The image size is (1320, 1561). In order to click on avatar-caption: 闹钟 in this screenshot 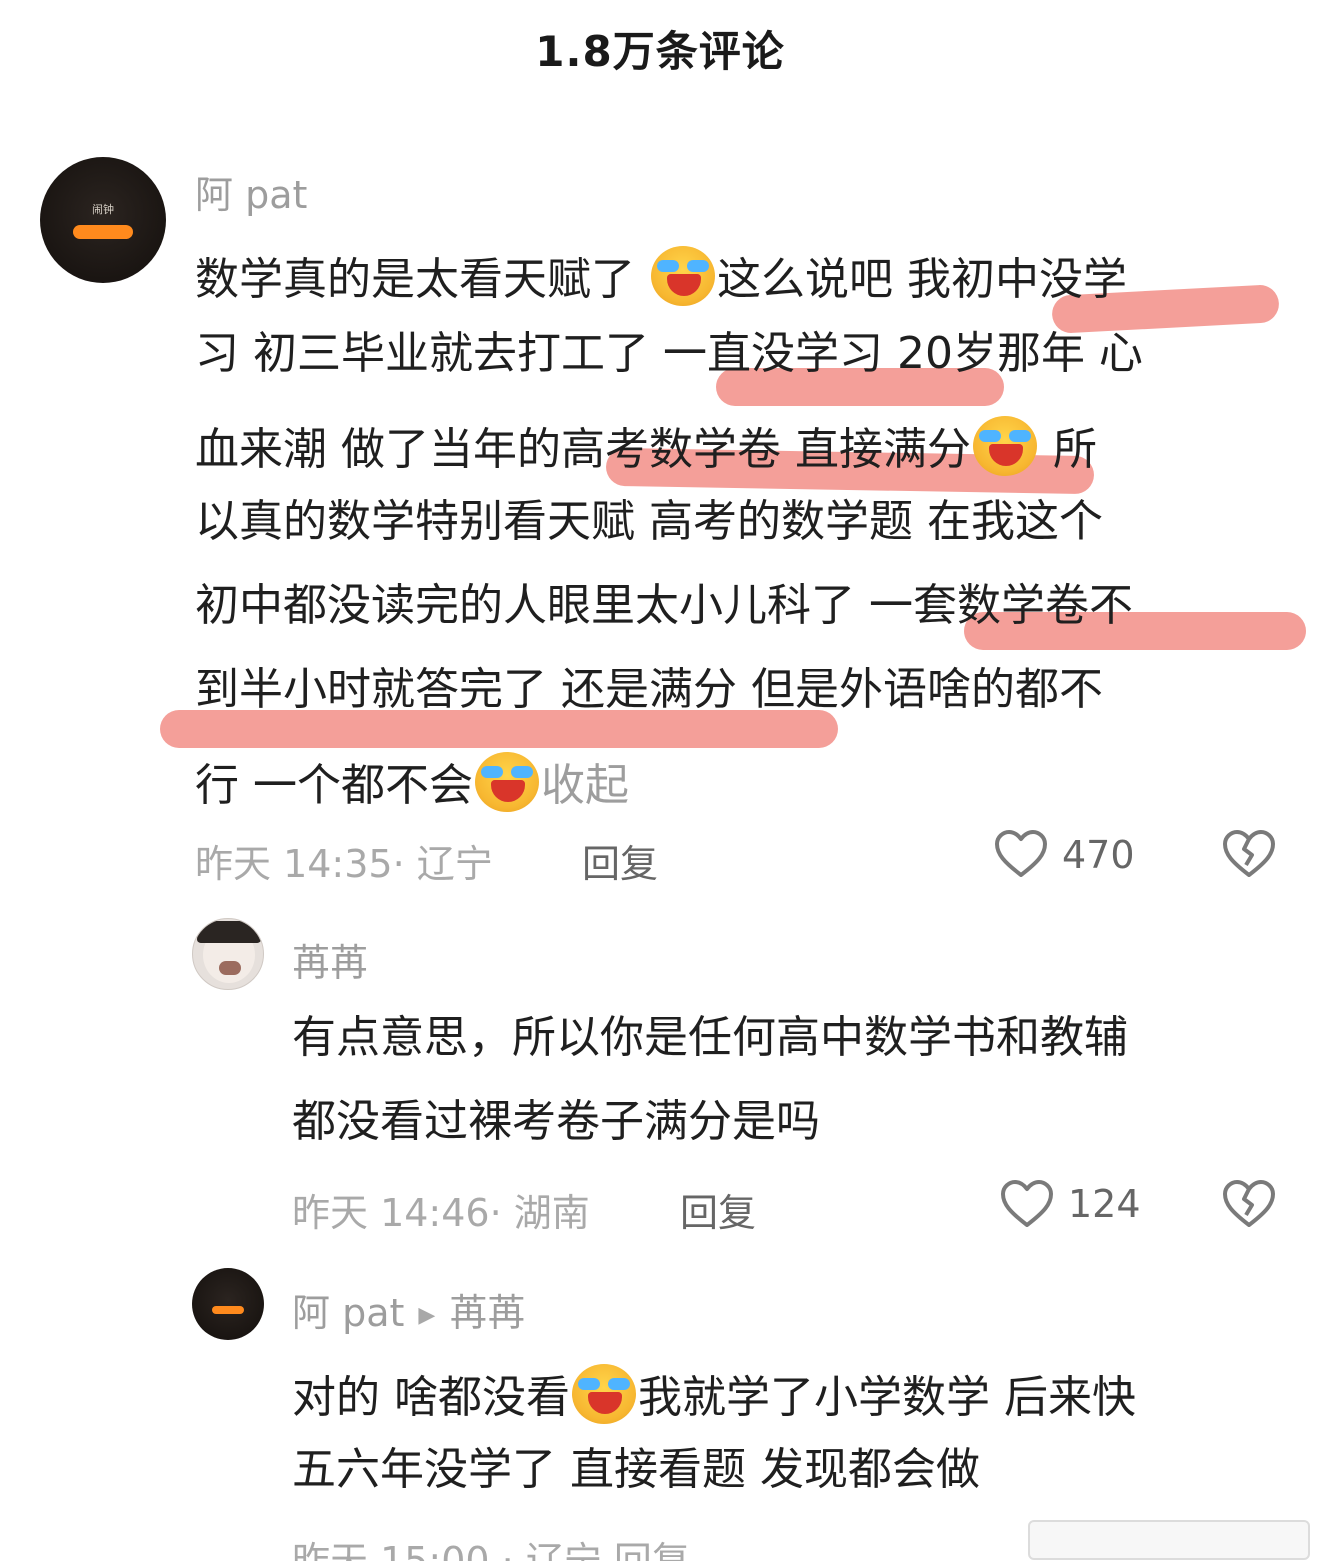, I will do `click(103, 209)`.